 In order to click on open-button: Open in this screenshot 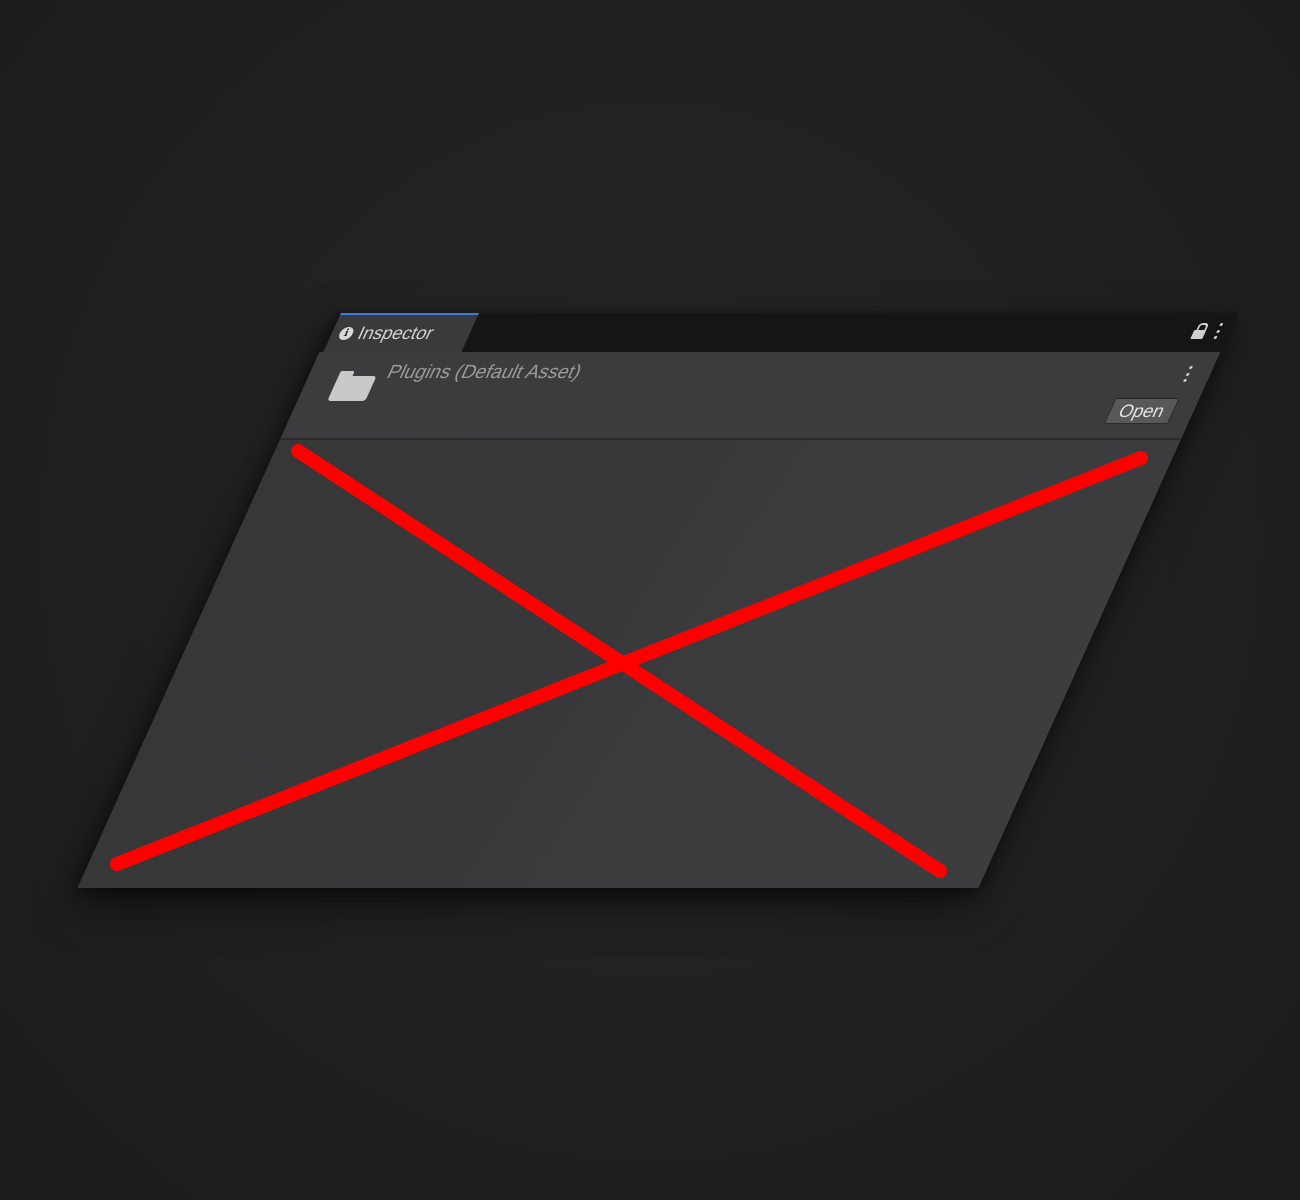, I will do `click(1141, 411)`.